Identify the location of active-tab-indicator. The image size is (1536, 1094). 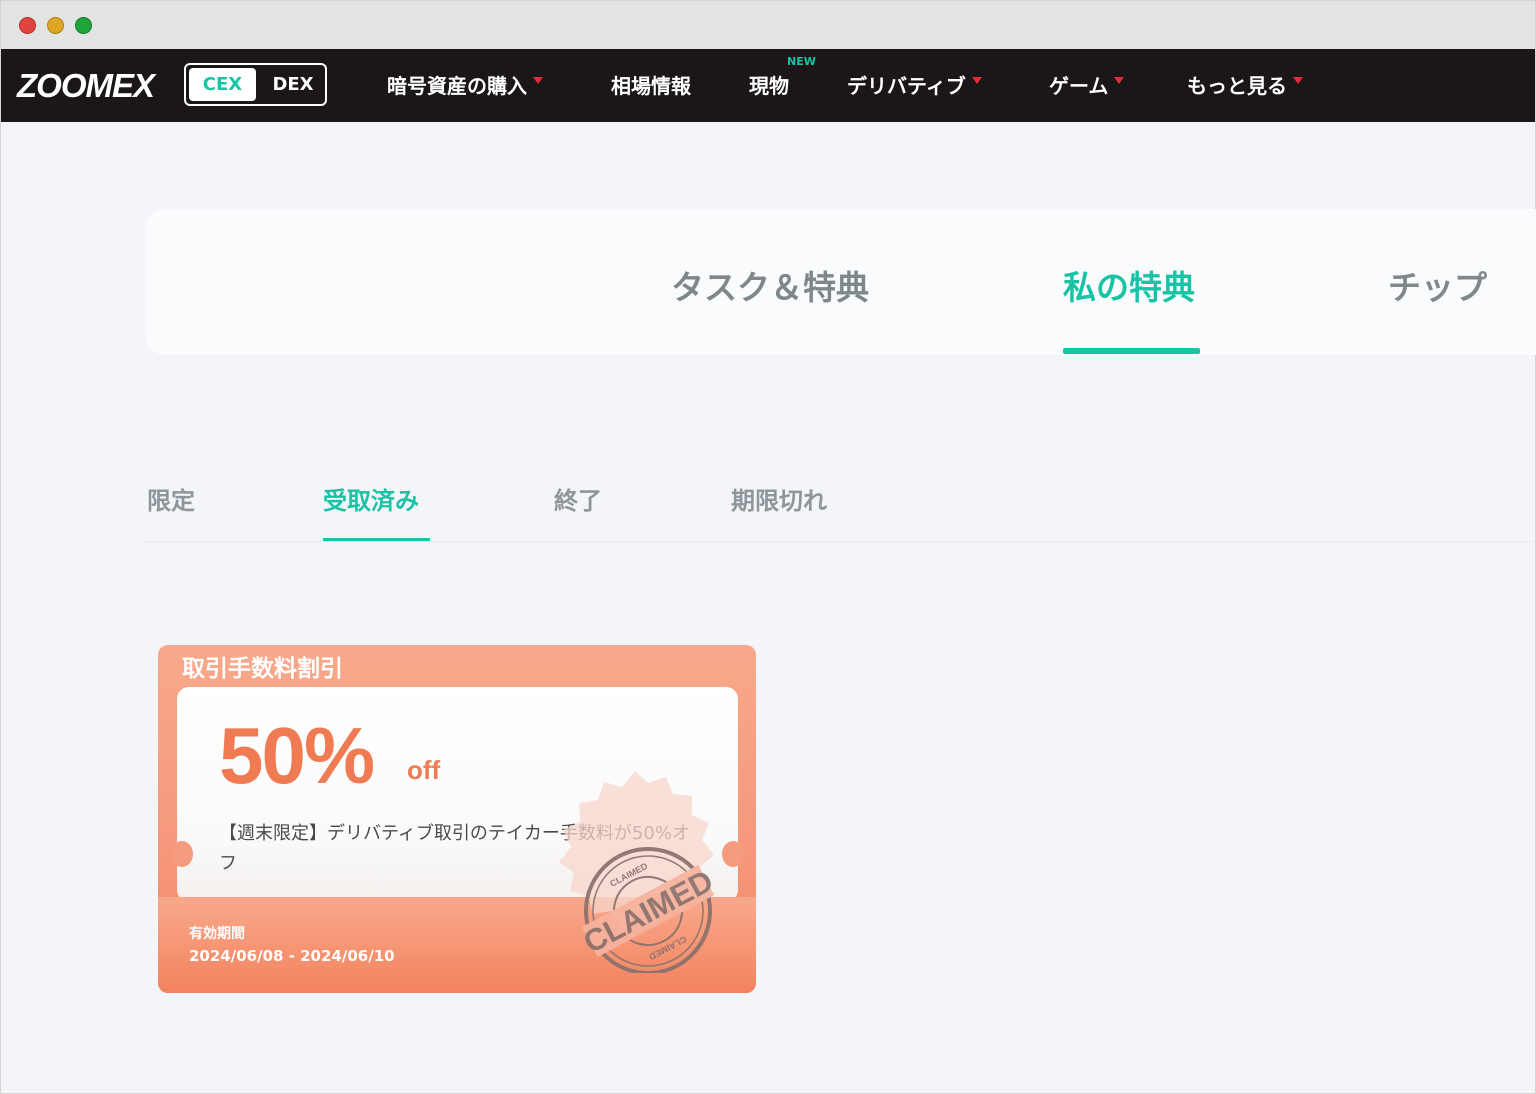
(1131, 351).